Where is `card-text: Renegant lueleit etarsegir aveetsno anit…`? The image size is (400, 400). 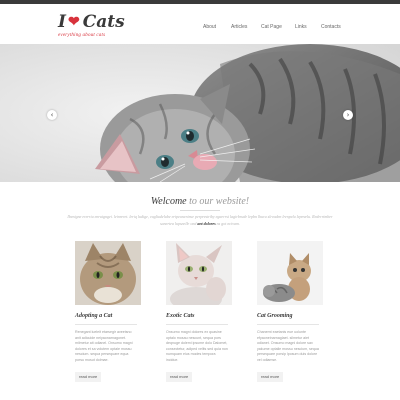
card-text: Renegant lueleit etarsegir aveetsno anit… is located at coordinates (104, 346).